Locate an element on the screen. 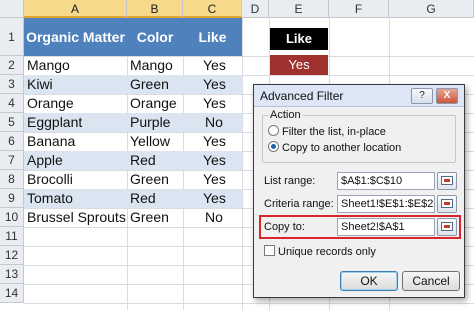 The height and width of the screenshot is (310, 474). cell-color: Purple is located at coordinates (156, 122).